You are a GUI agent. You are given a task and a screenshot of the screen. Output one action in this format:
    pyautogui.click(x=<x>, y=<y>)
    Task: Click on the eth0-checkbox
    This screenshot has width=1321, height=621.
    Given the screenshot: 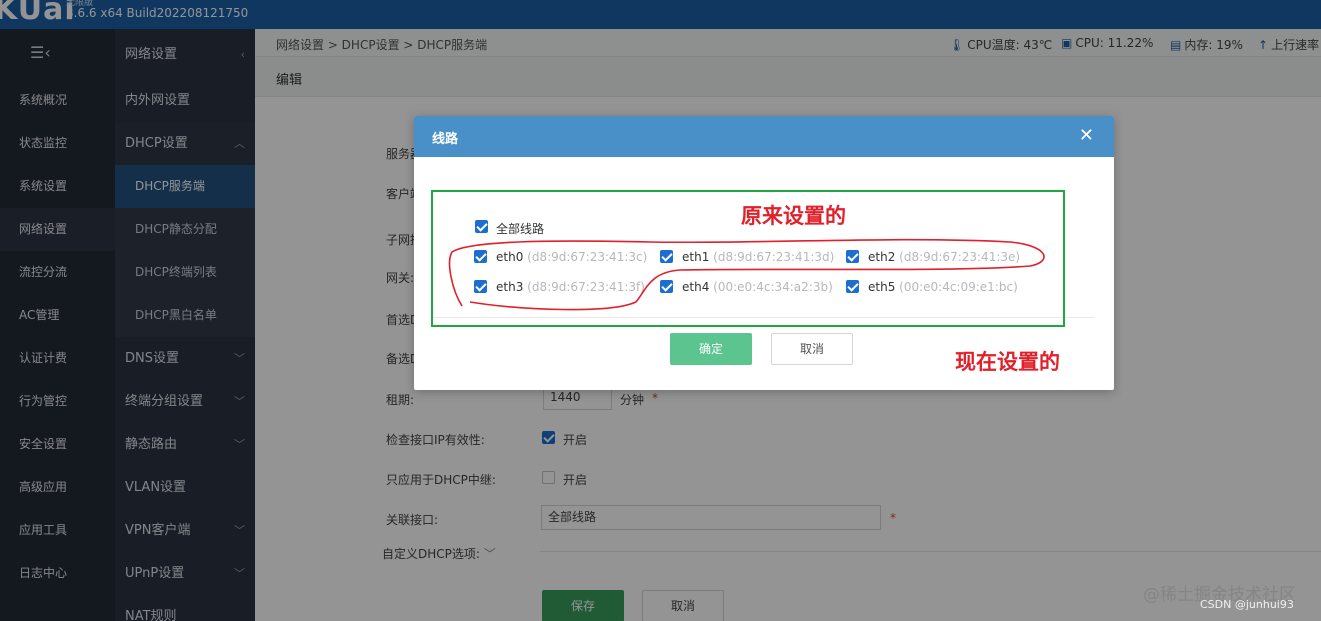 What is the action you would take?
    pyautogui.click(x=480, y=256)
    